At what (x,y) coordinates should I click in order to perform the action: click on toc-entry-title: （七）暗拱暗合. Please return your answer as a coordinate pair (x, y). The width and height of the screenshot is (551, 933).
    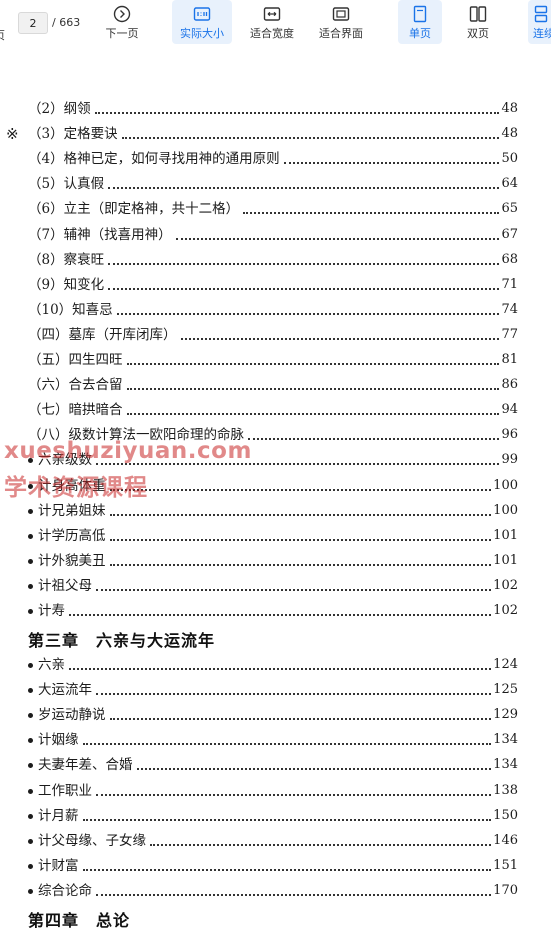
    Looking at the image, I should click on (75, 410).